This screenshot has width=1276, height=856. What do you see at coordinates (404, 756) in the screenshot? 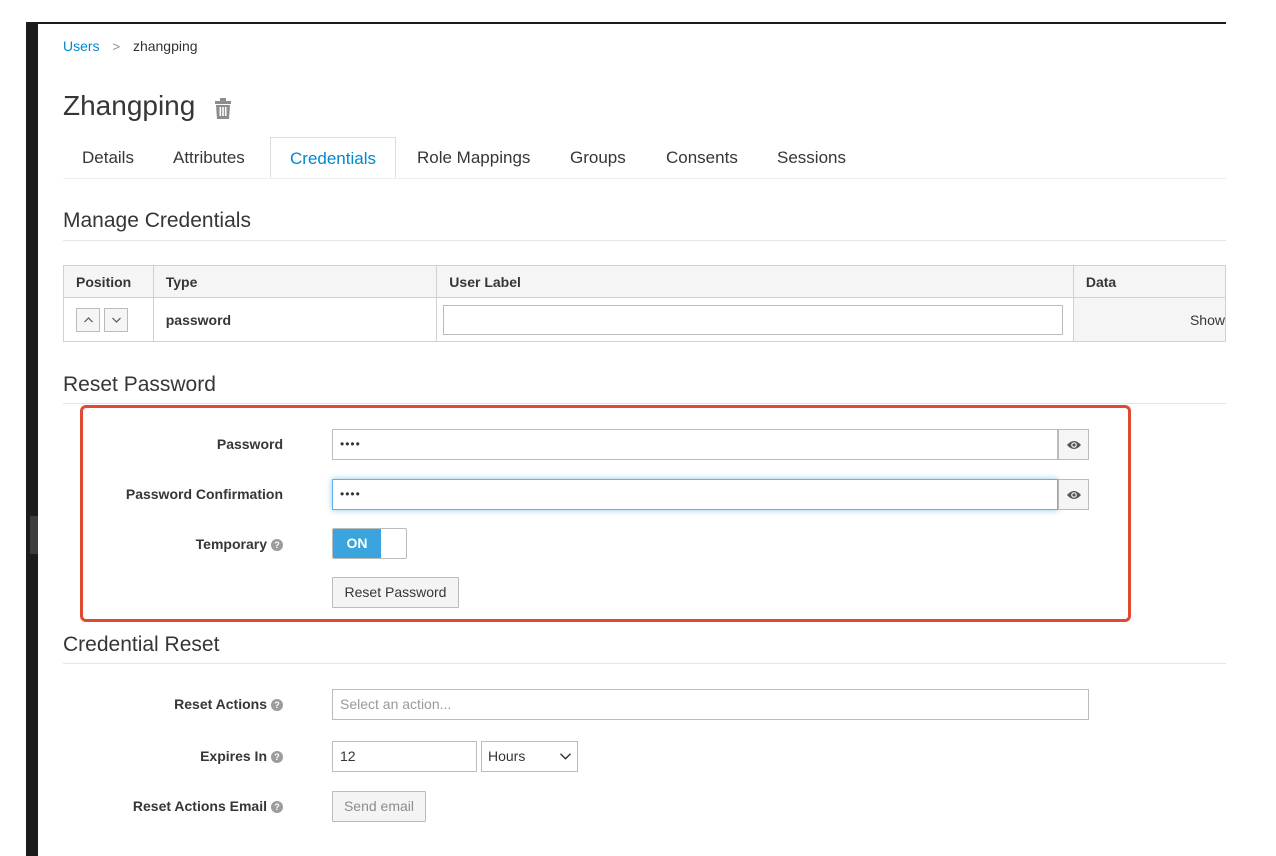
I see `expires-in-input: 12` at bounding box center [404, 756].